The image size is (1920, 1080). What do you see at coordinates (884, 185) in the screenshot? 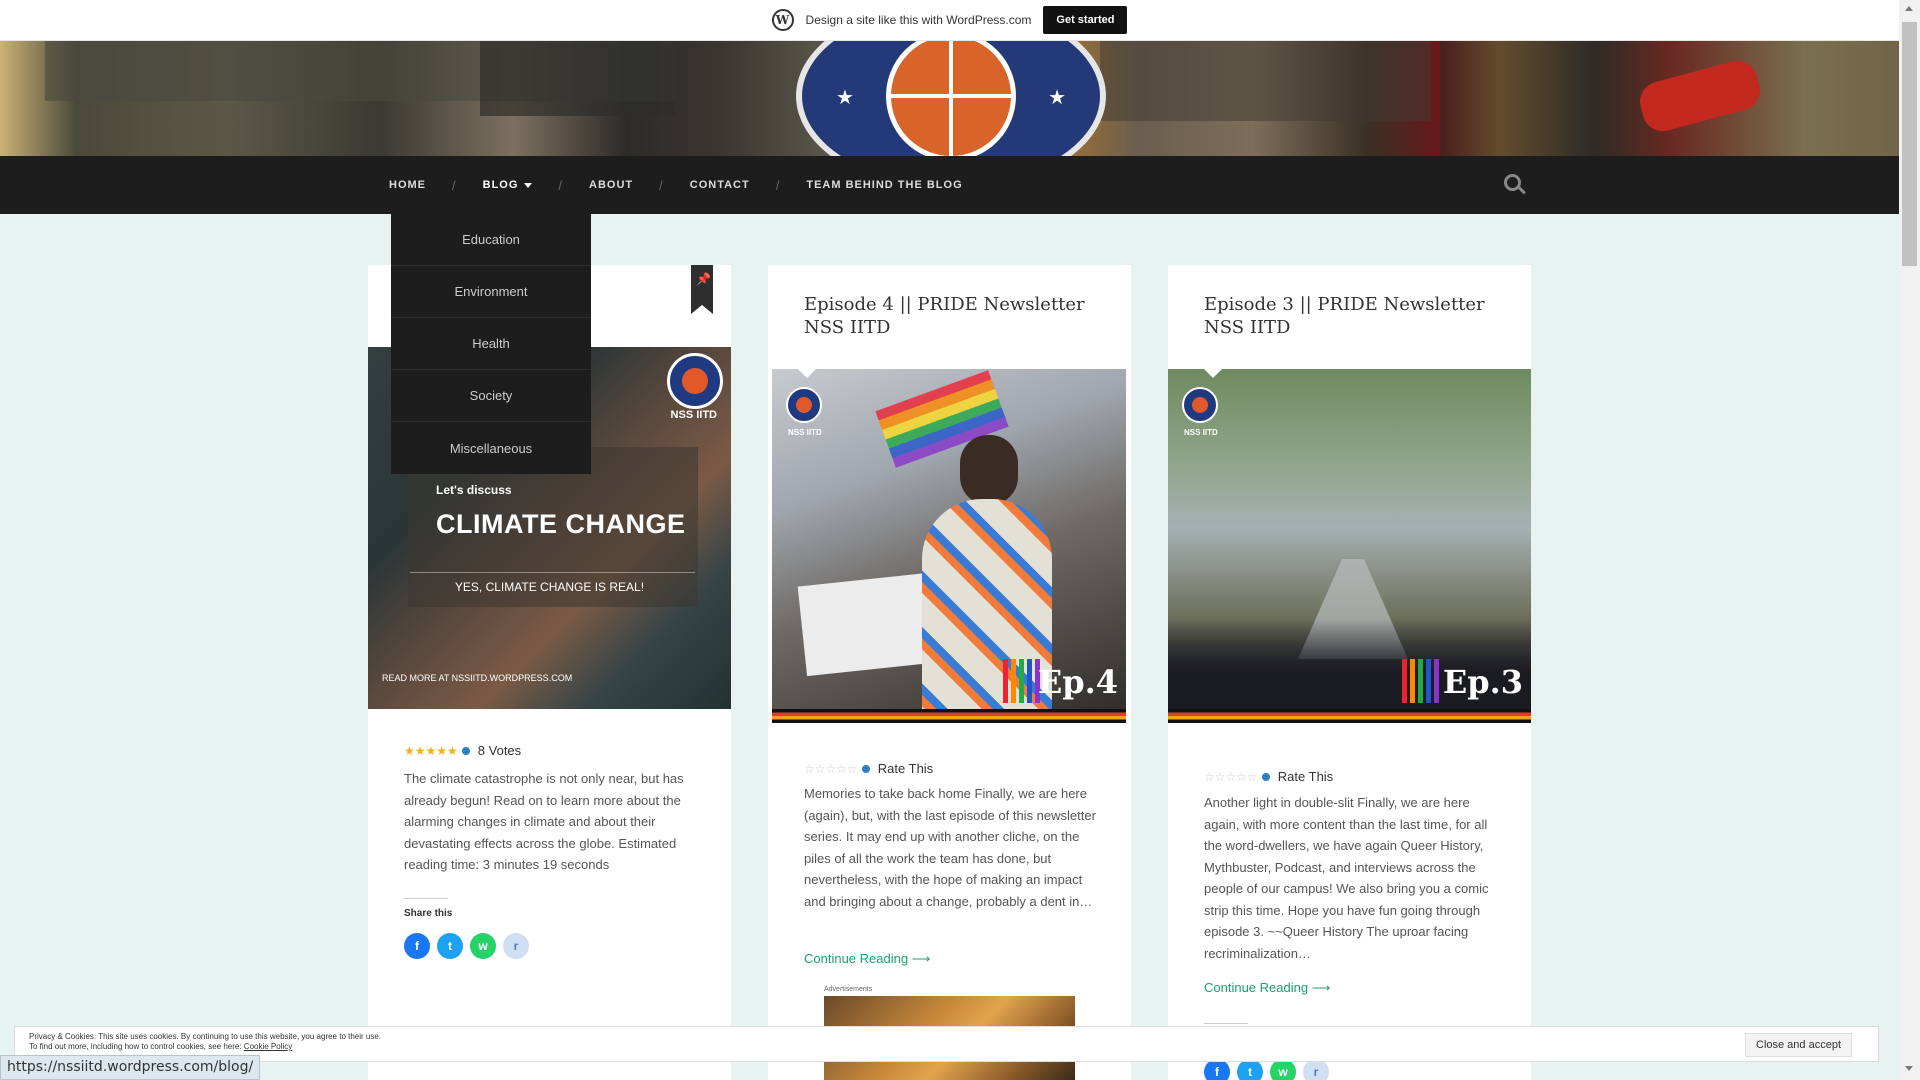
I see `nav-team: TEAM BEHIND THE BLOG` at bounding box center [884, 185].